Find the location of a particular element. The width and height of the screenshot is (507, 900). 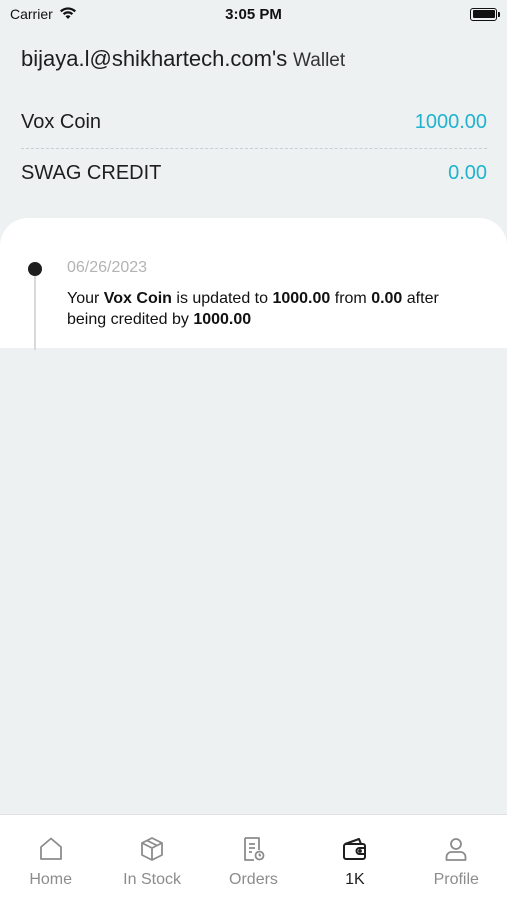

wallet-owner: bijaya.l@shikhartech.com's is located at coordinates (154, 58).